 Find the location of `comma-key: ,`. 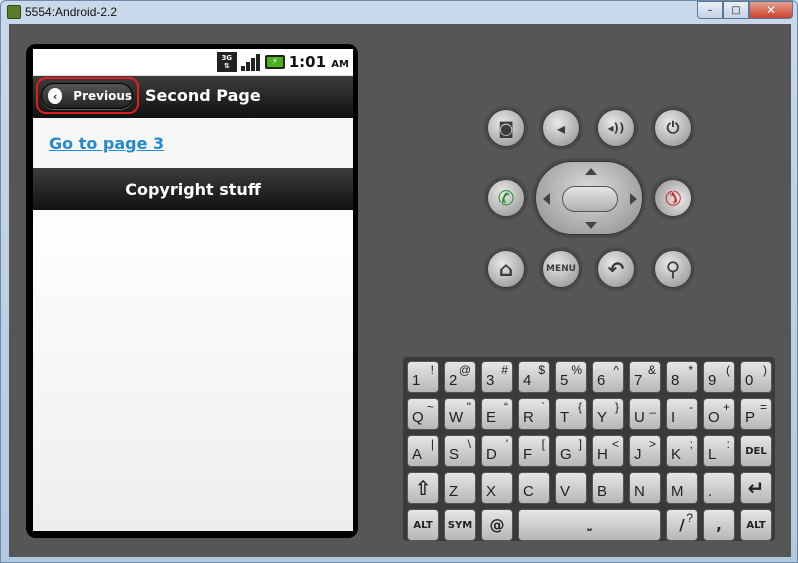

comma-key: , is located at coordinates (719, 525).